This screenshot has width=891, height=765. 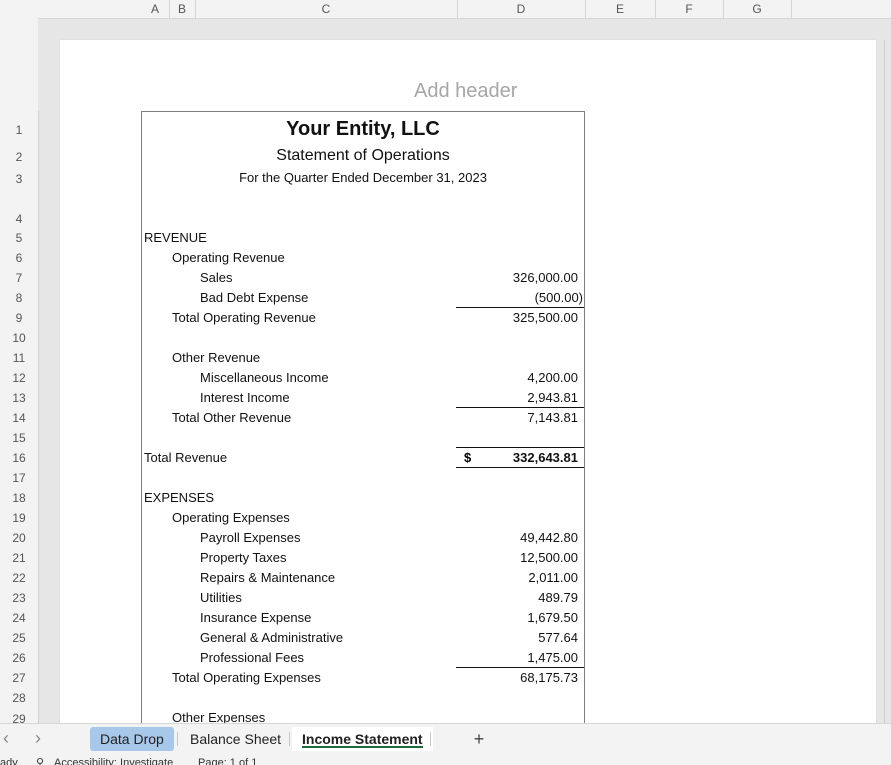 I want to click on total-operating-expenses-value: 68,175.73, so click(x=517, y=678).